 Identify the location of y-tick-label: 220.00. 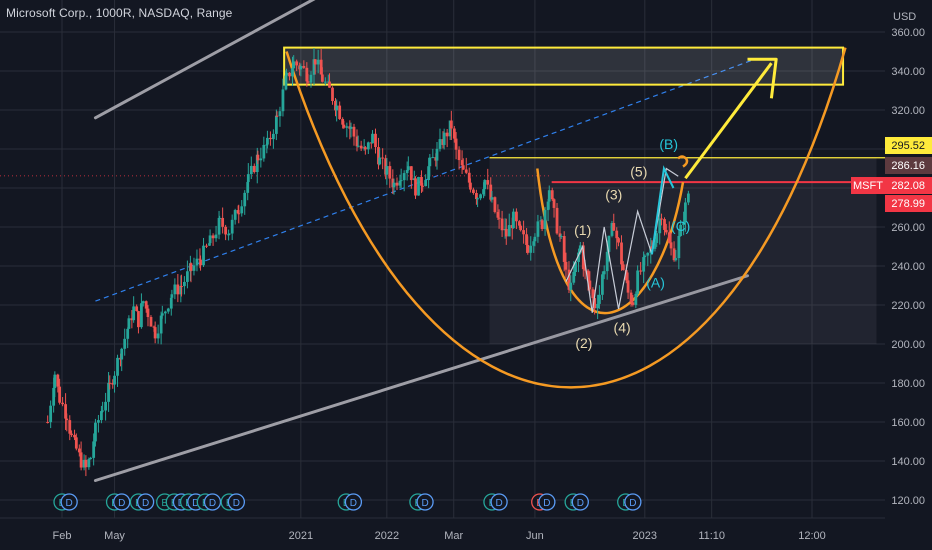
(908, 306).